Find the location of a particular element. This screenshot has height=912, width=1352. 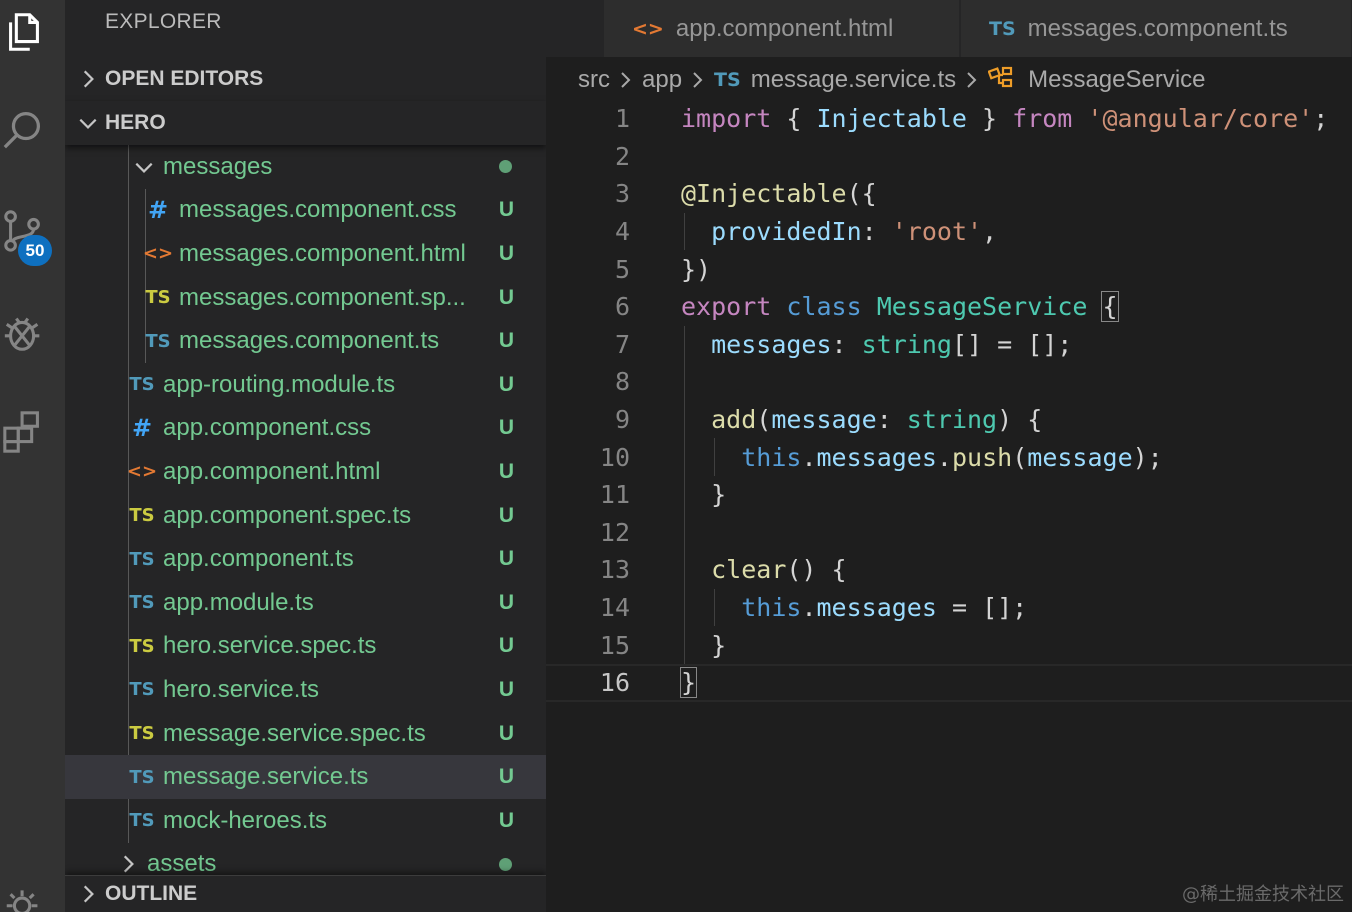

code-token: ; is located at coordinates (1321, 119).